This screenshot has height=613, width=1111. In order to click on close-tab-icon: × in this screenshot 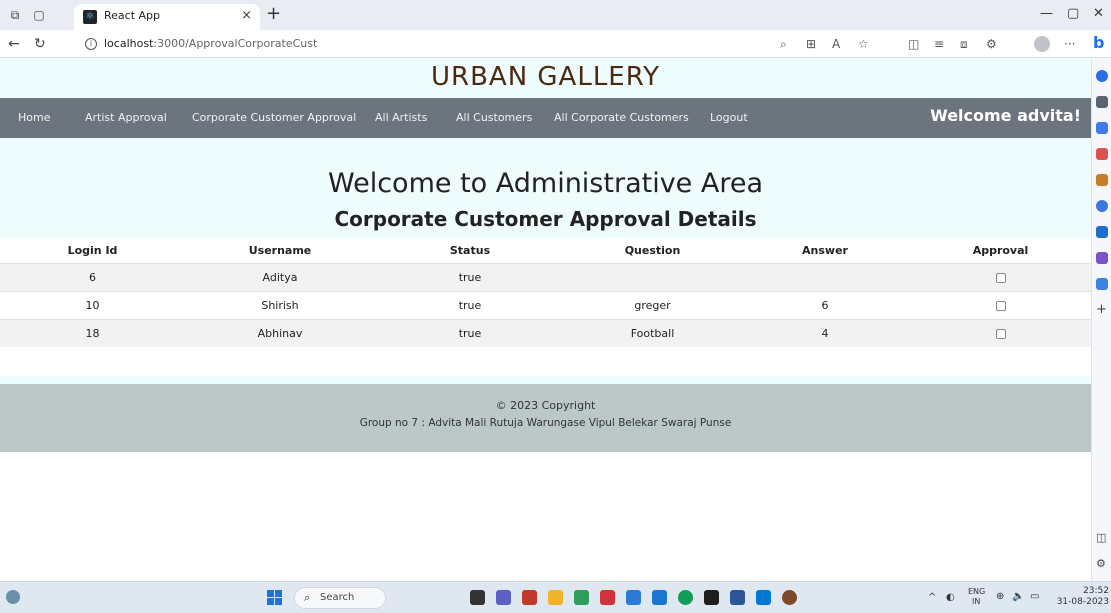, I will do `click(246, 15)`.